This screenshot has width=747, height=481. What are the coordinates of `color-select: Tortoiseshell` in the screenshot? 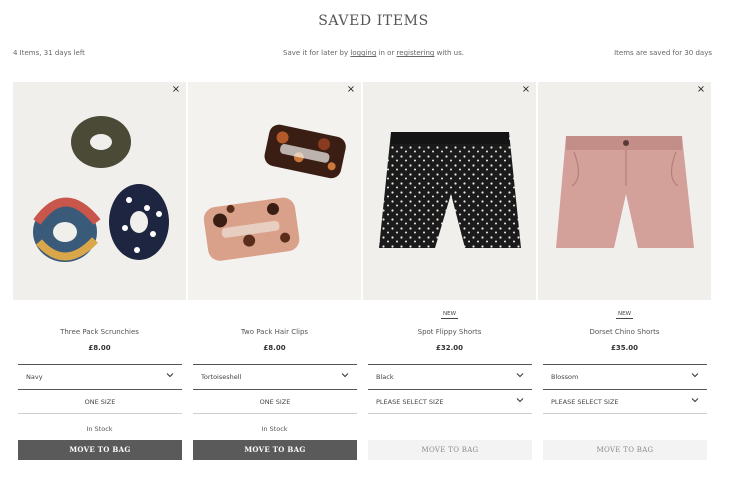 It's located at (275, 376).